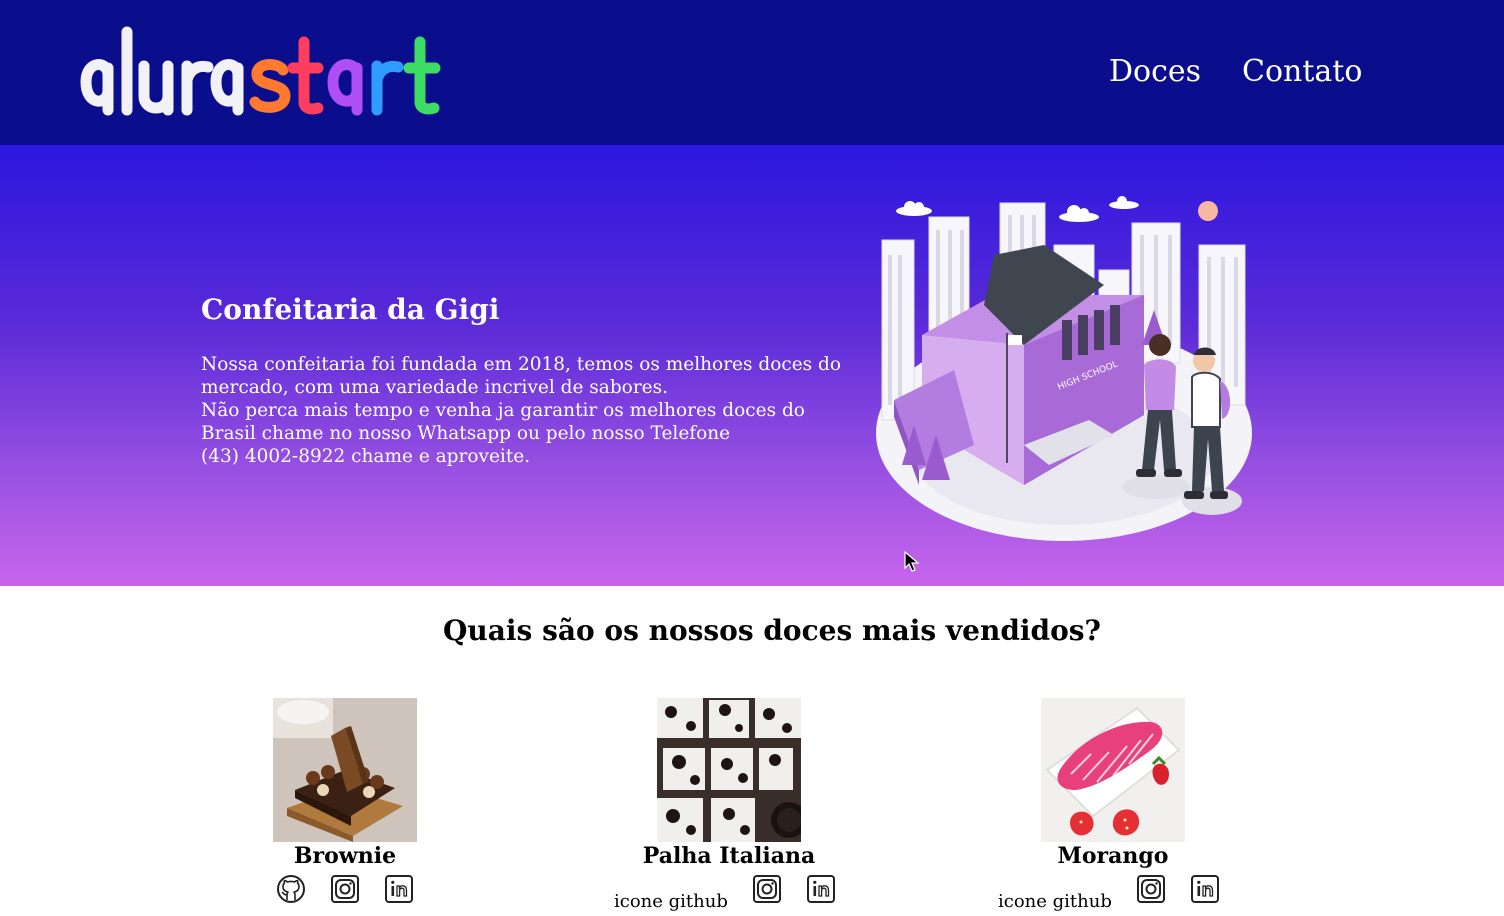 The height and width of the screenshot is (916, 1504). What do you see at coordinates (912, 561) in the screenshot?
I see `mouse-cursor-icon` at bounding box center [912, 561].